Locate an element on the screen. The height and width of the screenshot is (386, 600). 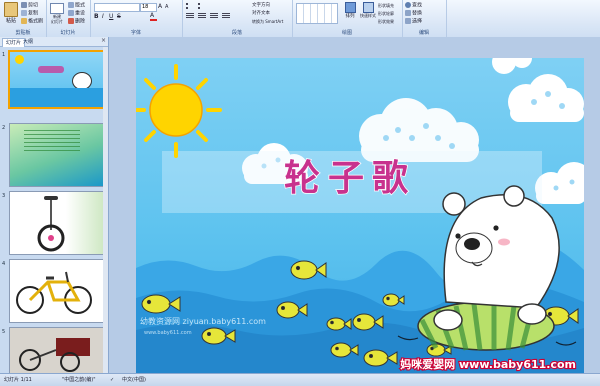
numbering-button is located at coordinates (203, 6).